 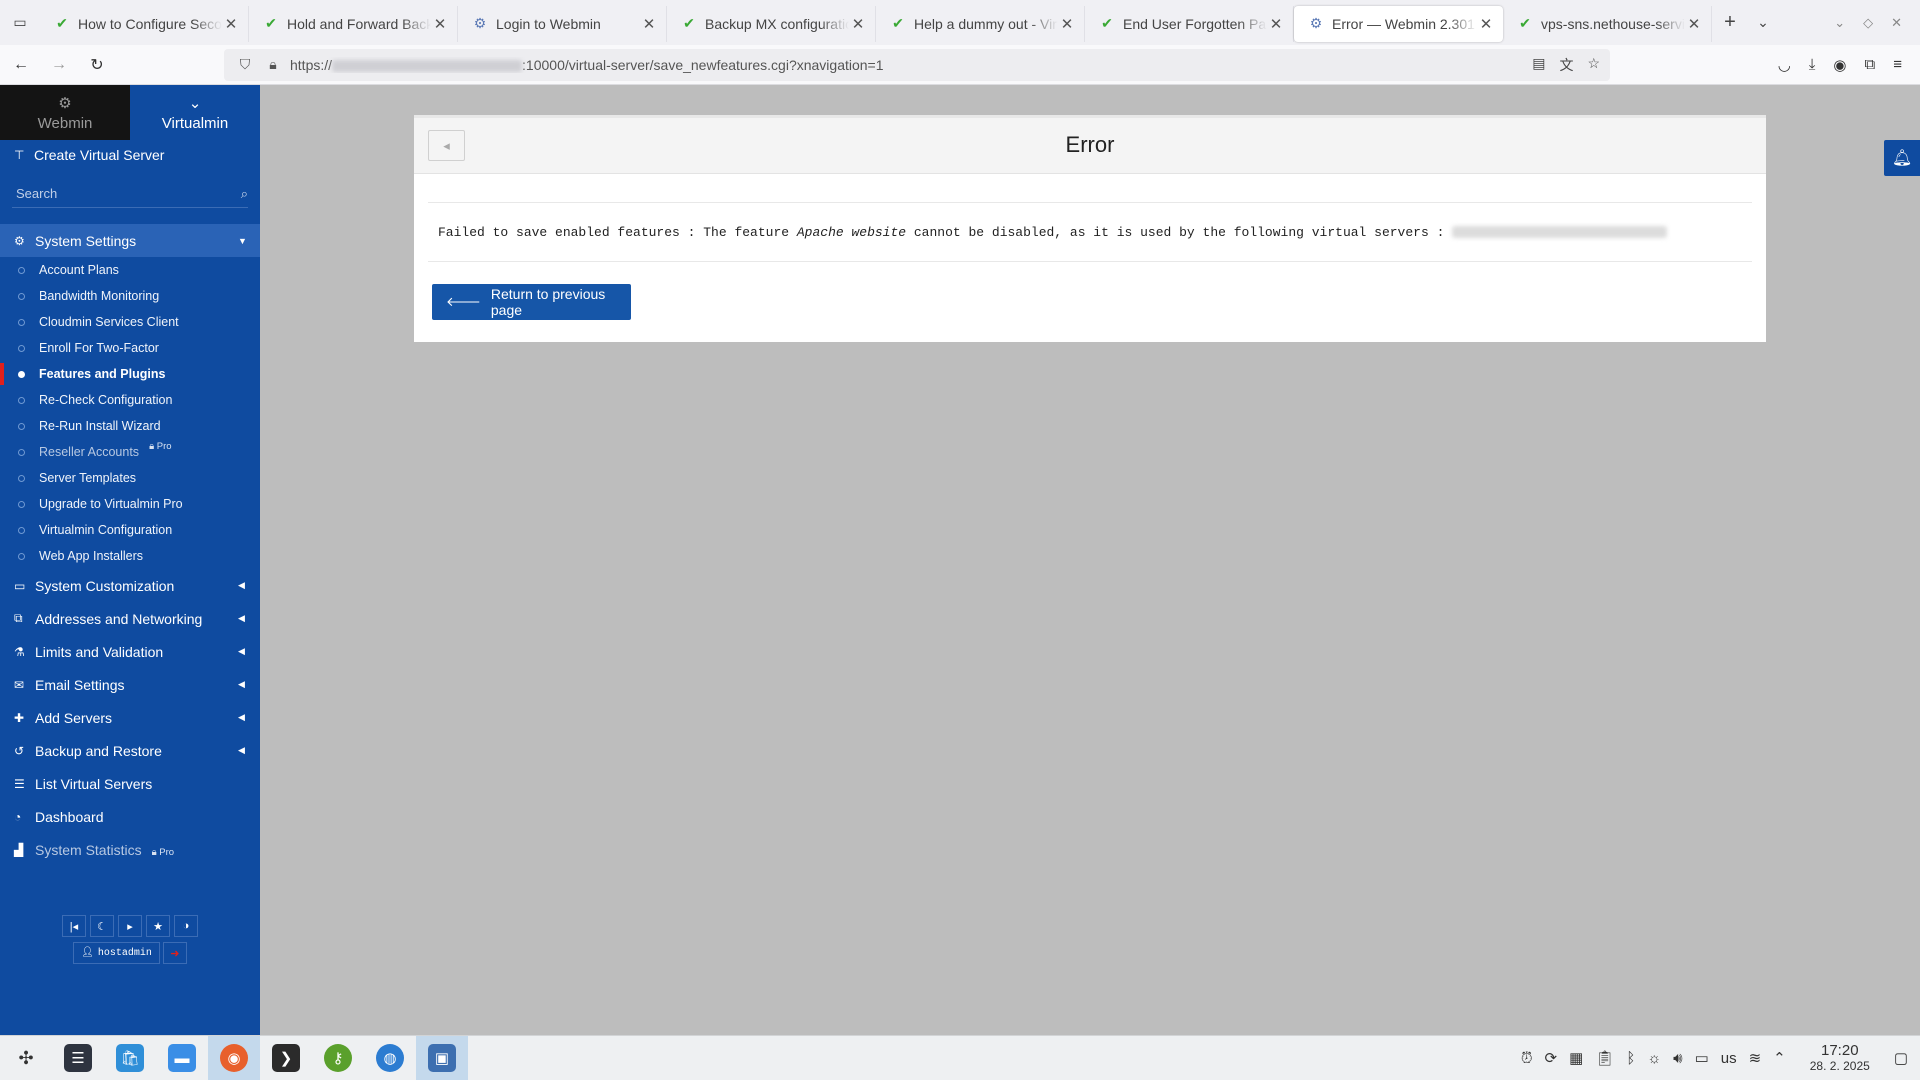 I want to click on sidebar-category: ◔ Dashboard, so click(x=130, y=816).